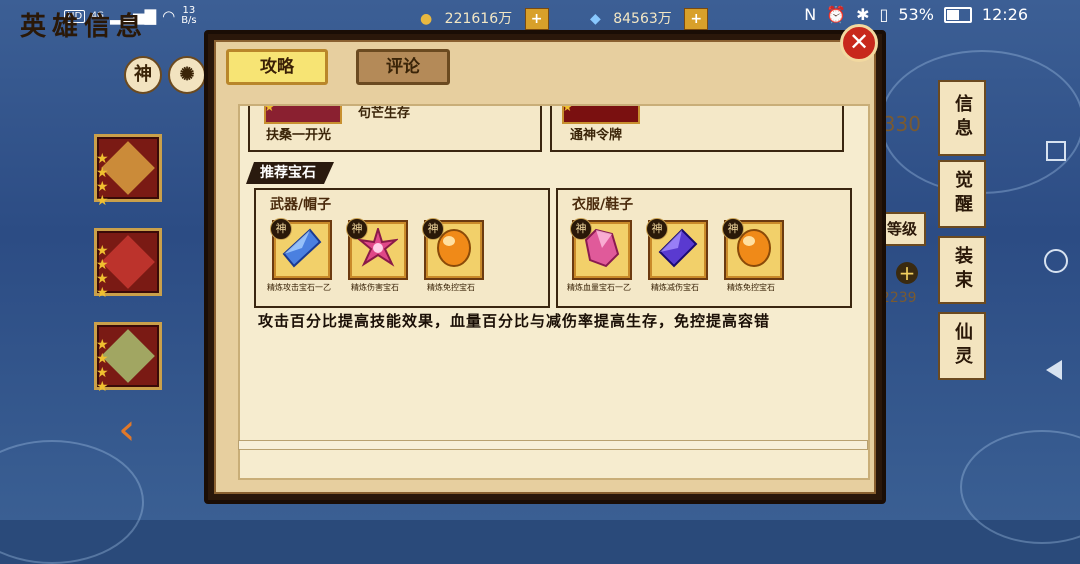 The image size is (1080, 564). I want to click on clock: 12:26, so click(1004, 14).